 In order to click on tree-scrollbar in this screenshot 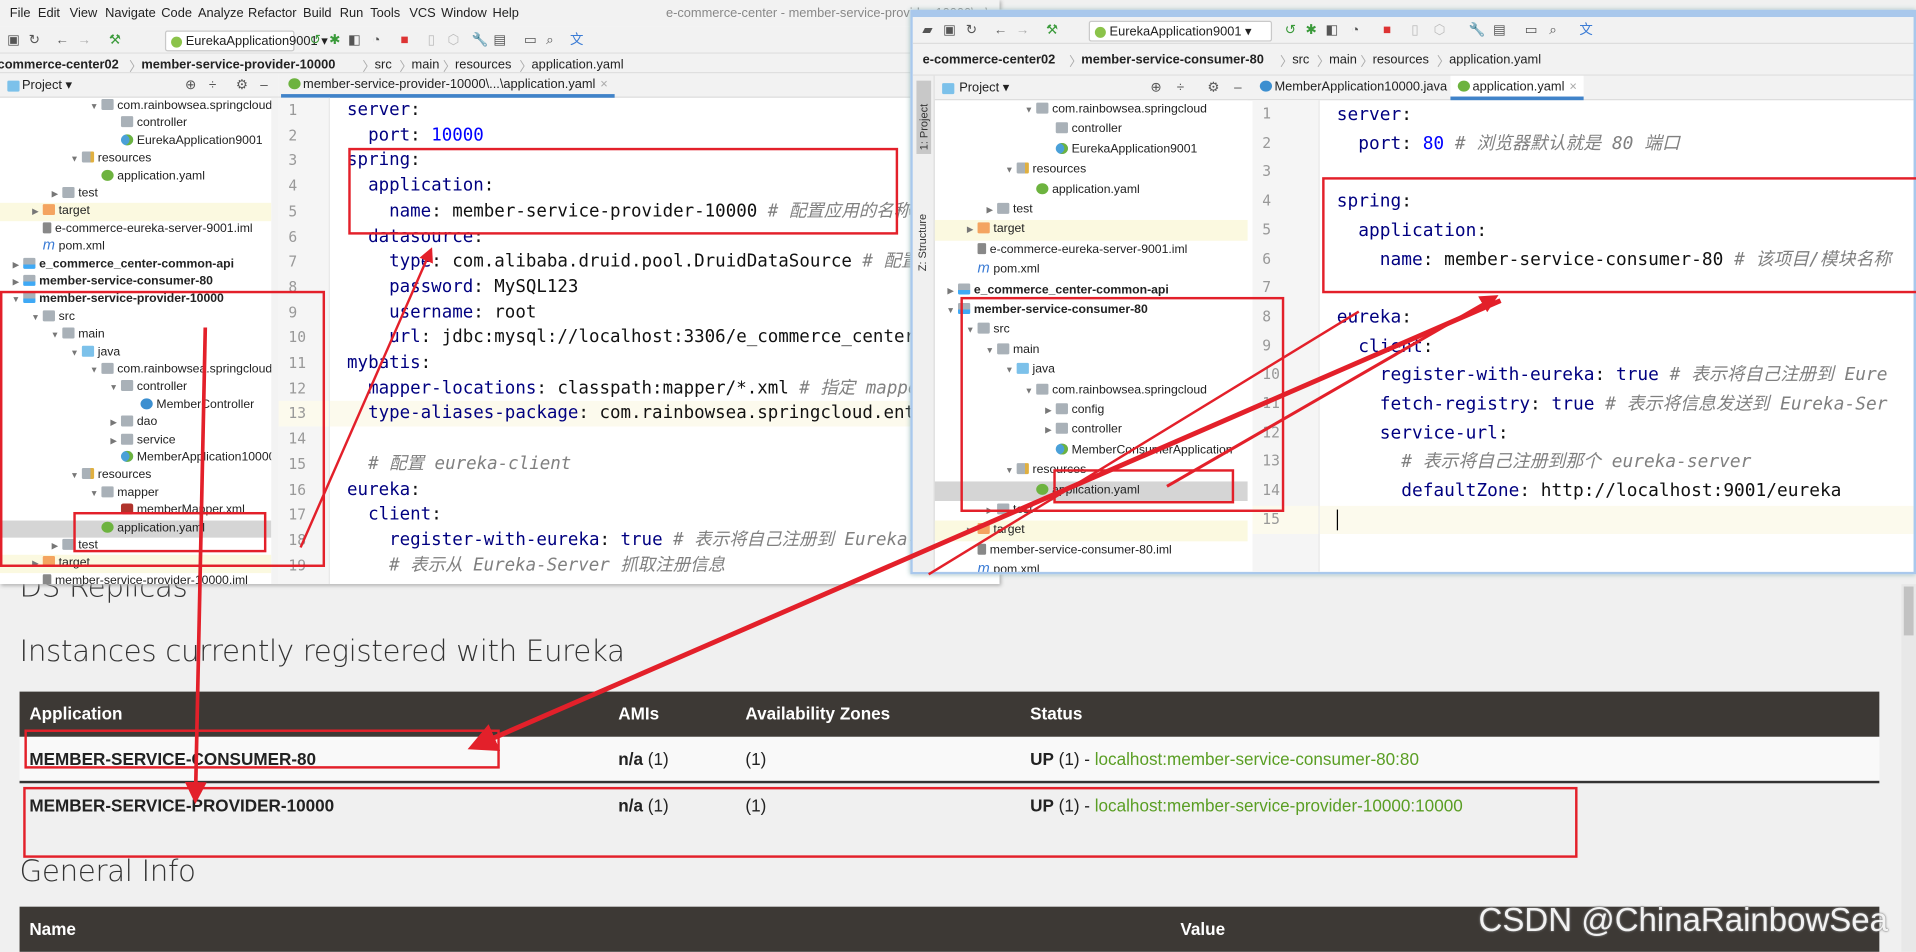, I will do `click(275, 341)`.